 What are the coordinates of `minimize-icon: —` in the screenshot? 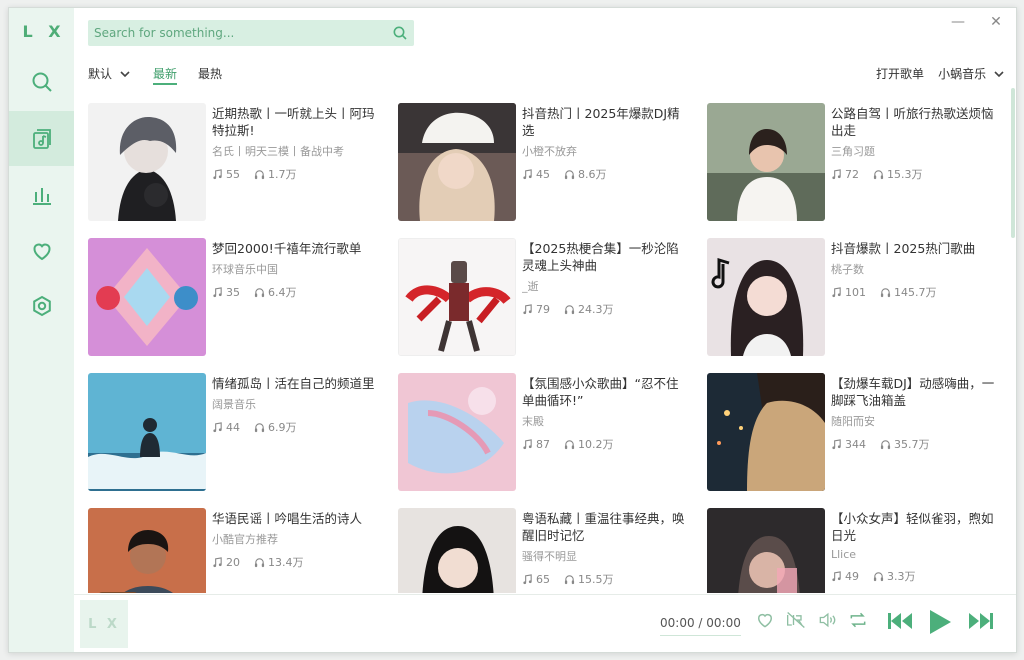 It's located at (958, 22).